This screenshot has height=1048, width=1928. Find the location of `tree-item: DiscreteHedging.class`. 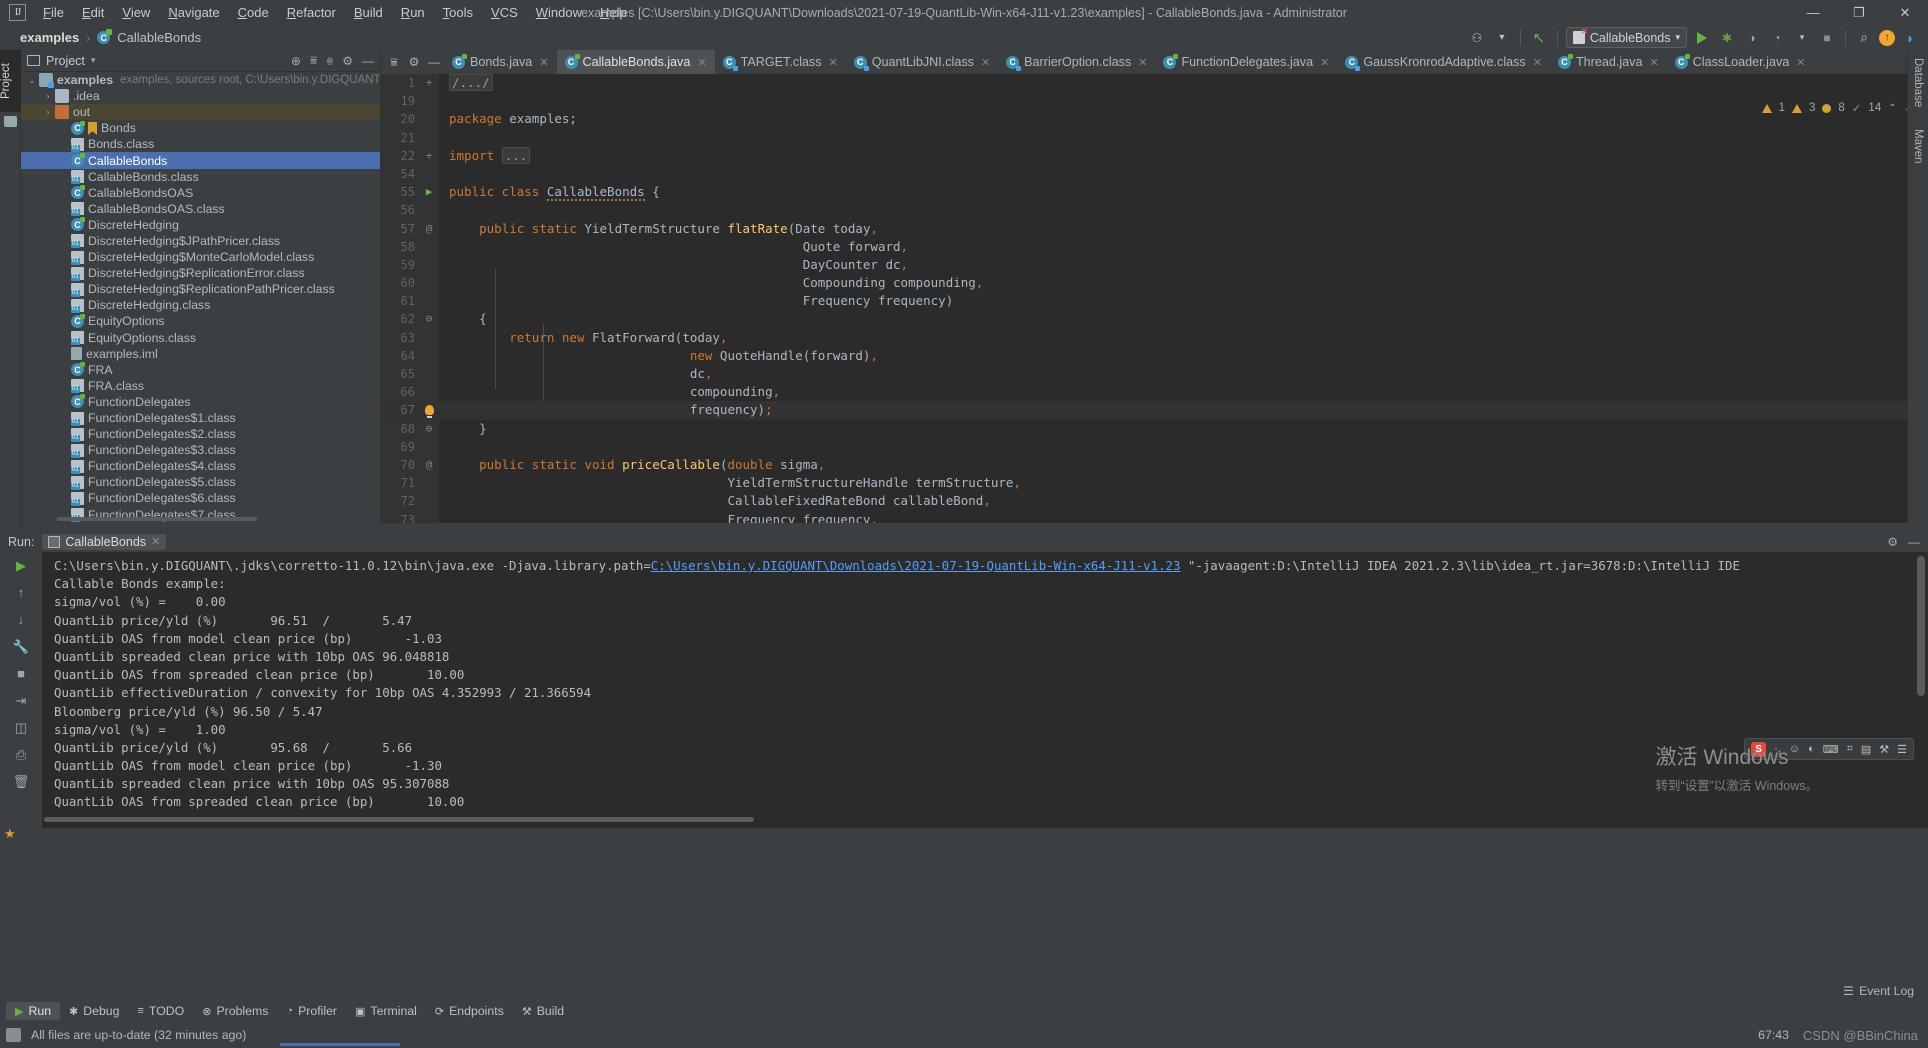

tree-item: DiscreteHedging.class is located at coordinates (200, 305).